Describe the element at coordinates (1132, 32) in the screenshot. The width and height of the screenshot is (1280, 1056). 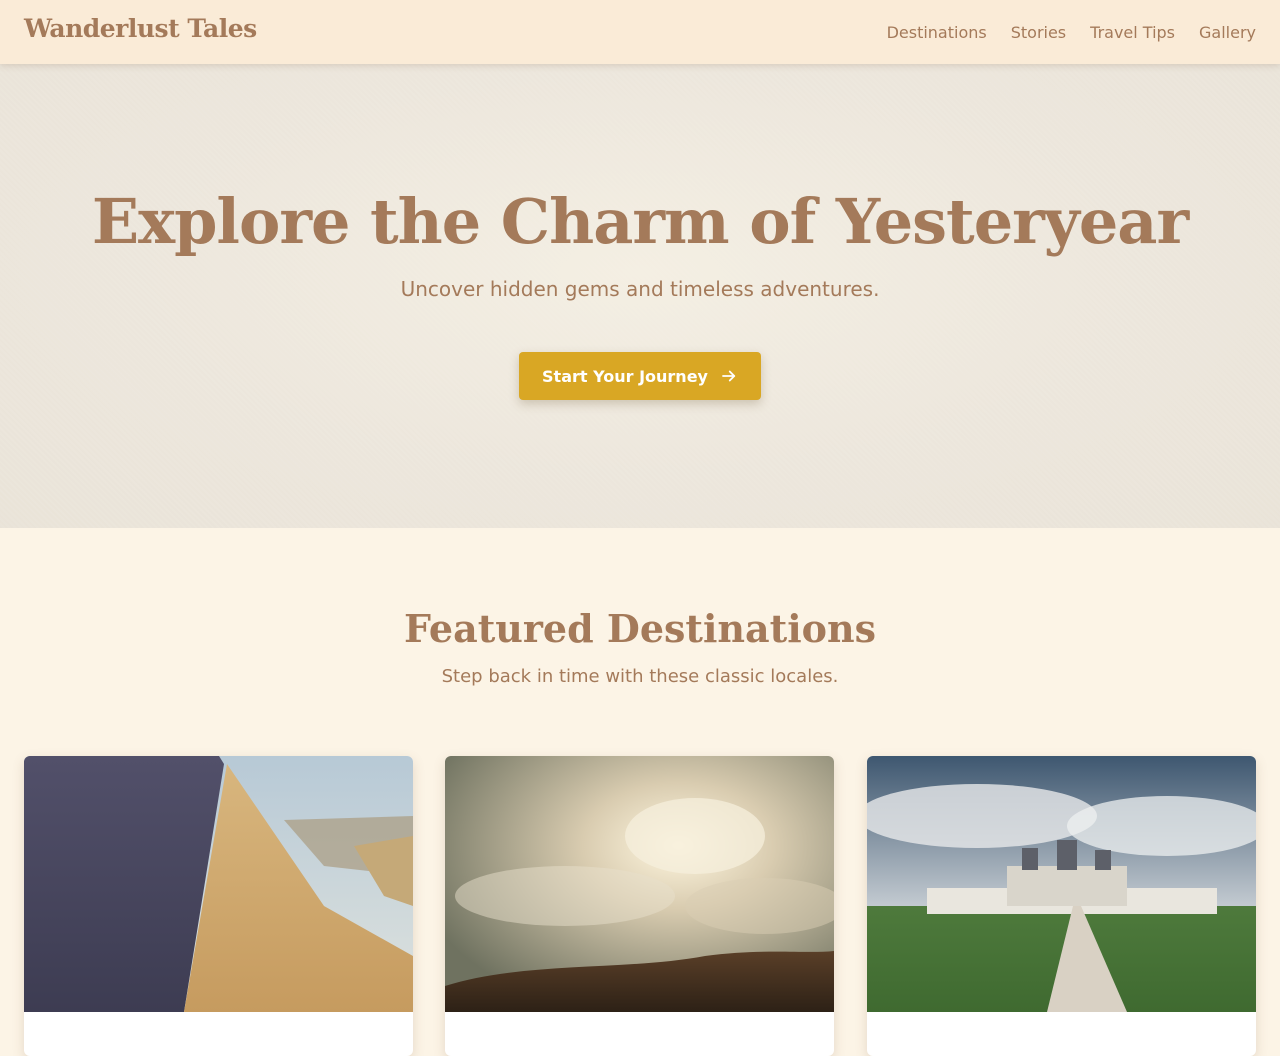
I see `nav-link-travel-tips: Travel Tips` at that location.